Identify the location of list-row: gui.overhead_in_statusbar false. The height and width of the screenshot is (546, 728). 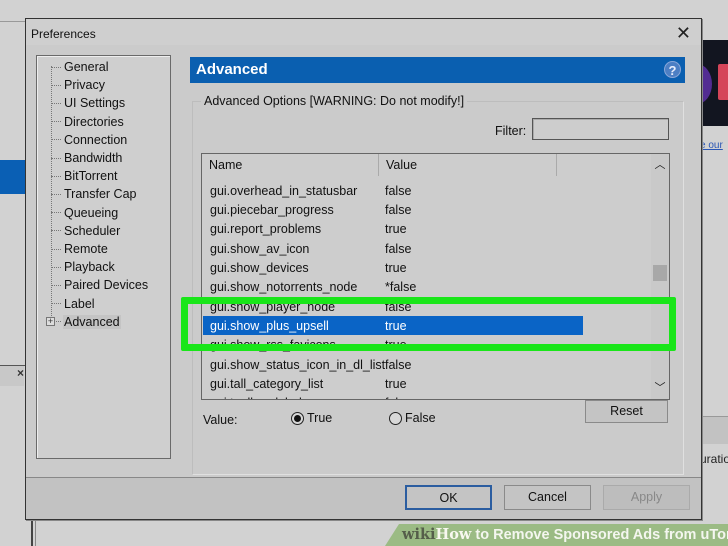
(427, 190).